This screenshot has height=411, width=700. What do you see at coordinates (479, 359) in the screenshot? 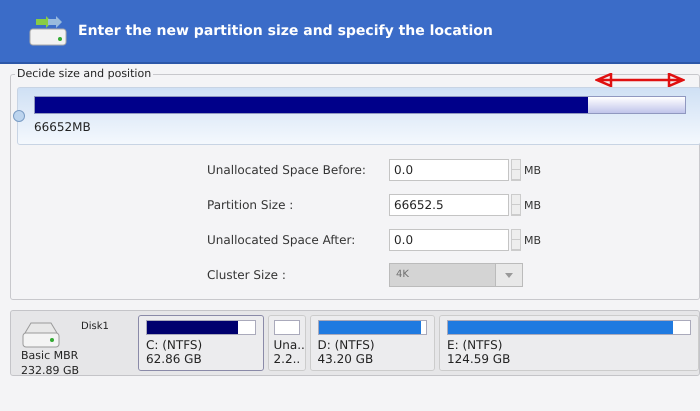
I see `partition-size: 124.59 GB` at bounding box center [479, 359].